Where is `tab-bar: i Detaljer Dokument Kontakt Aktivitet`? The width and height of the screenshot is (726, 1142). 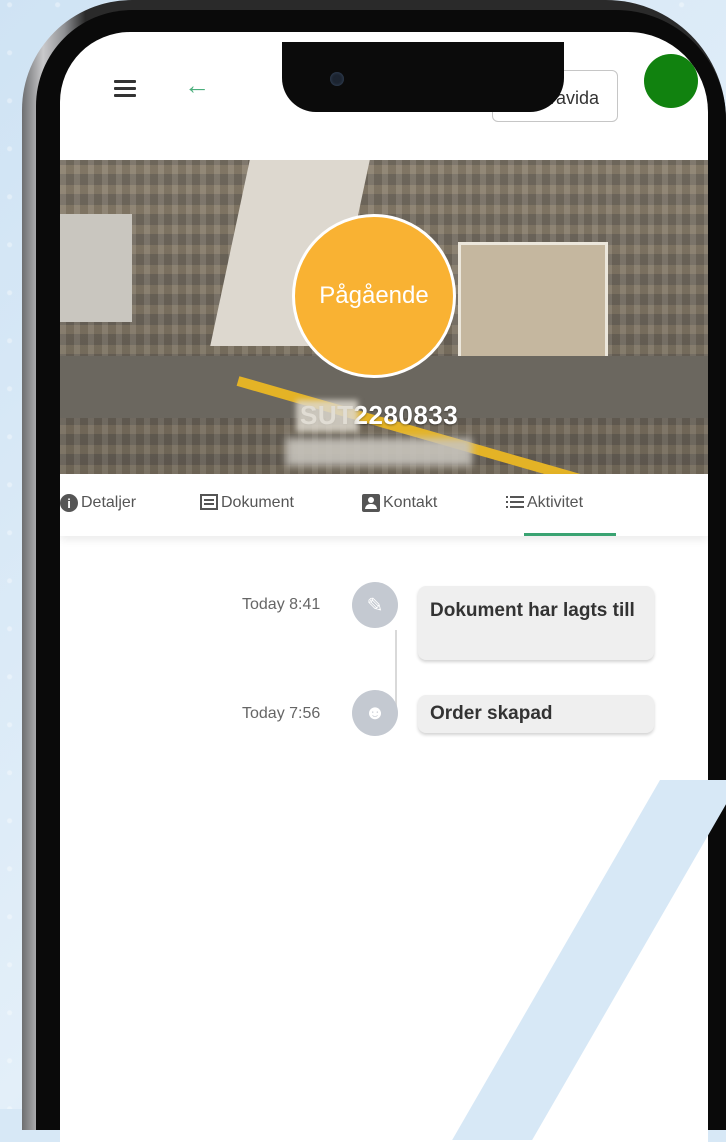
tab-bar: i Detaljer Dokument Kontakt Aktivitet is located at coordinates (384, 505).